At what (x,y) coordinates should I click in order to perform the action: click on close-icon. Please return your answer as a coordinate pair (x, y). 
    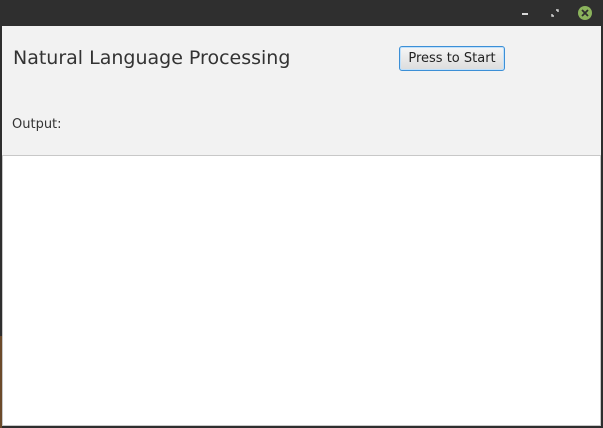
    Looking at the image, I should click on (585, 13).